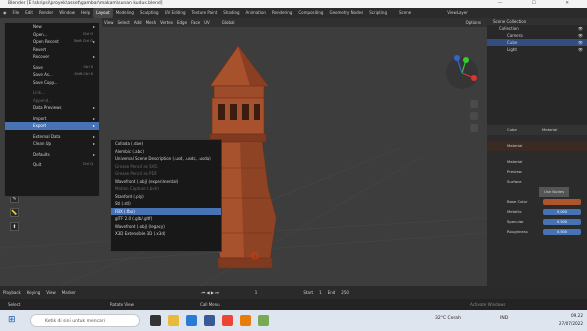 Image resolution: width=587 pixels, height=331 pixels. What do you see at coordinates (52, 144) in the screenshot?
I see `file-menu-item-clean-up: Clean Up ▸` at bounding box center [52, 144].